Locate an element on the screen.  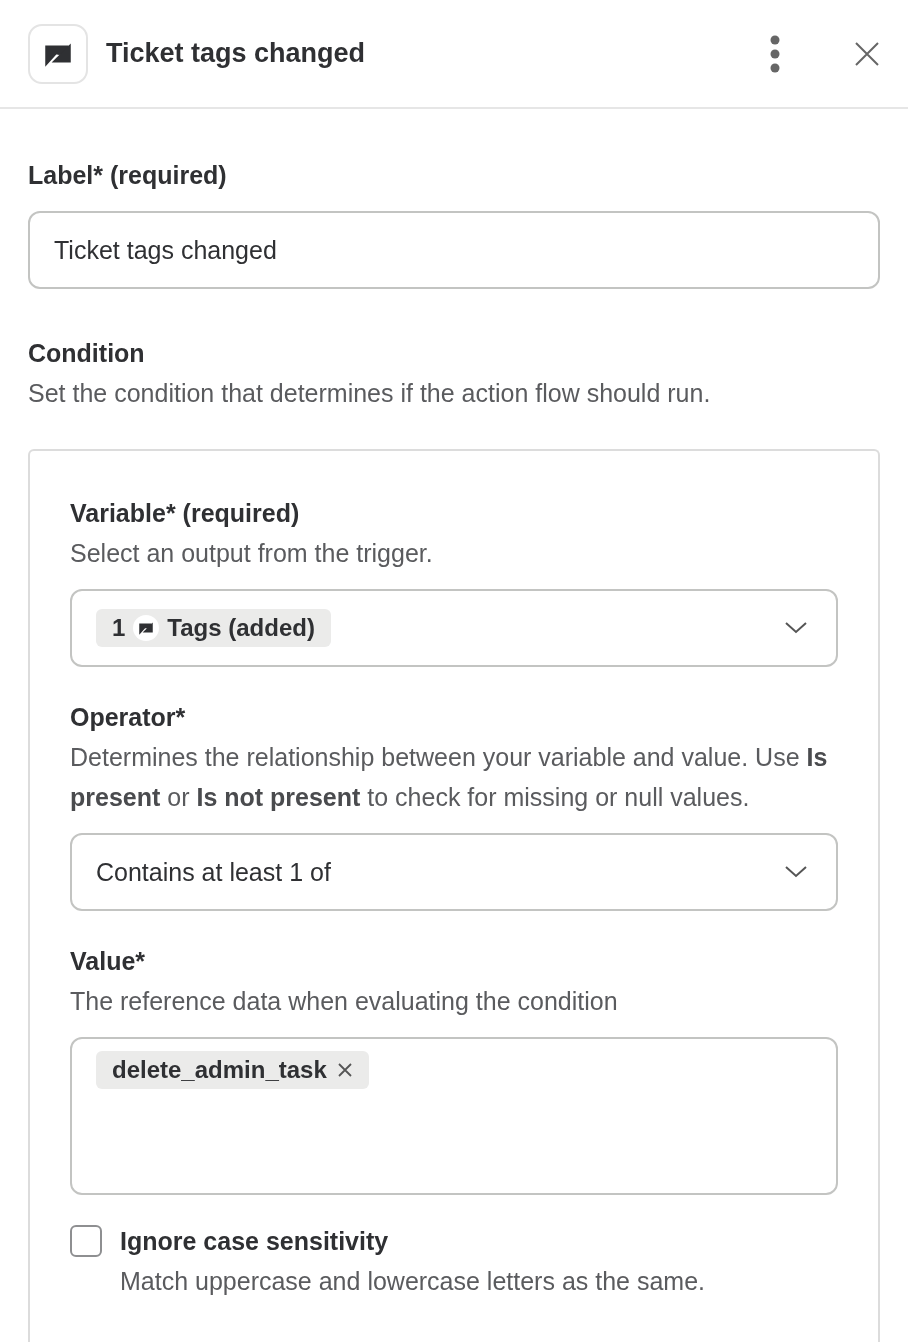
value-tag-input: delete_admin_task is located at coordinates (454, 1116).